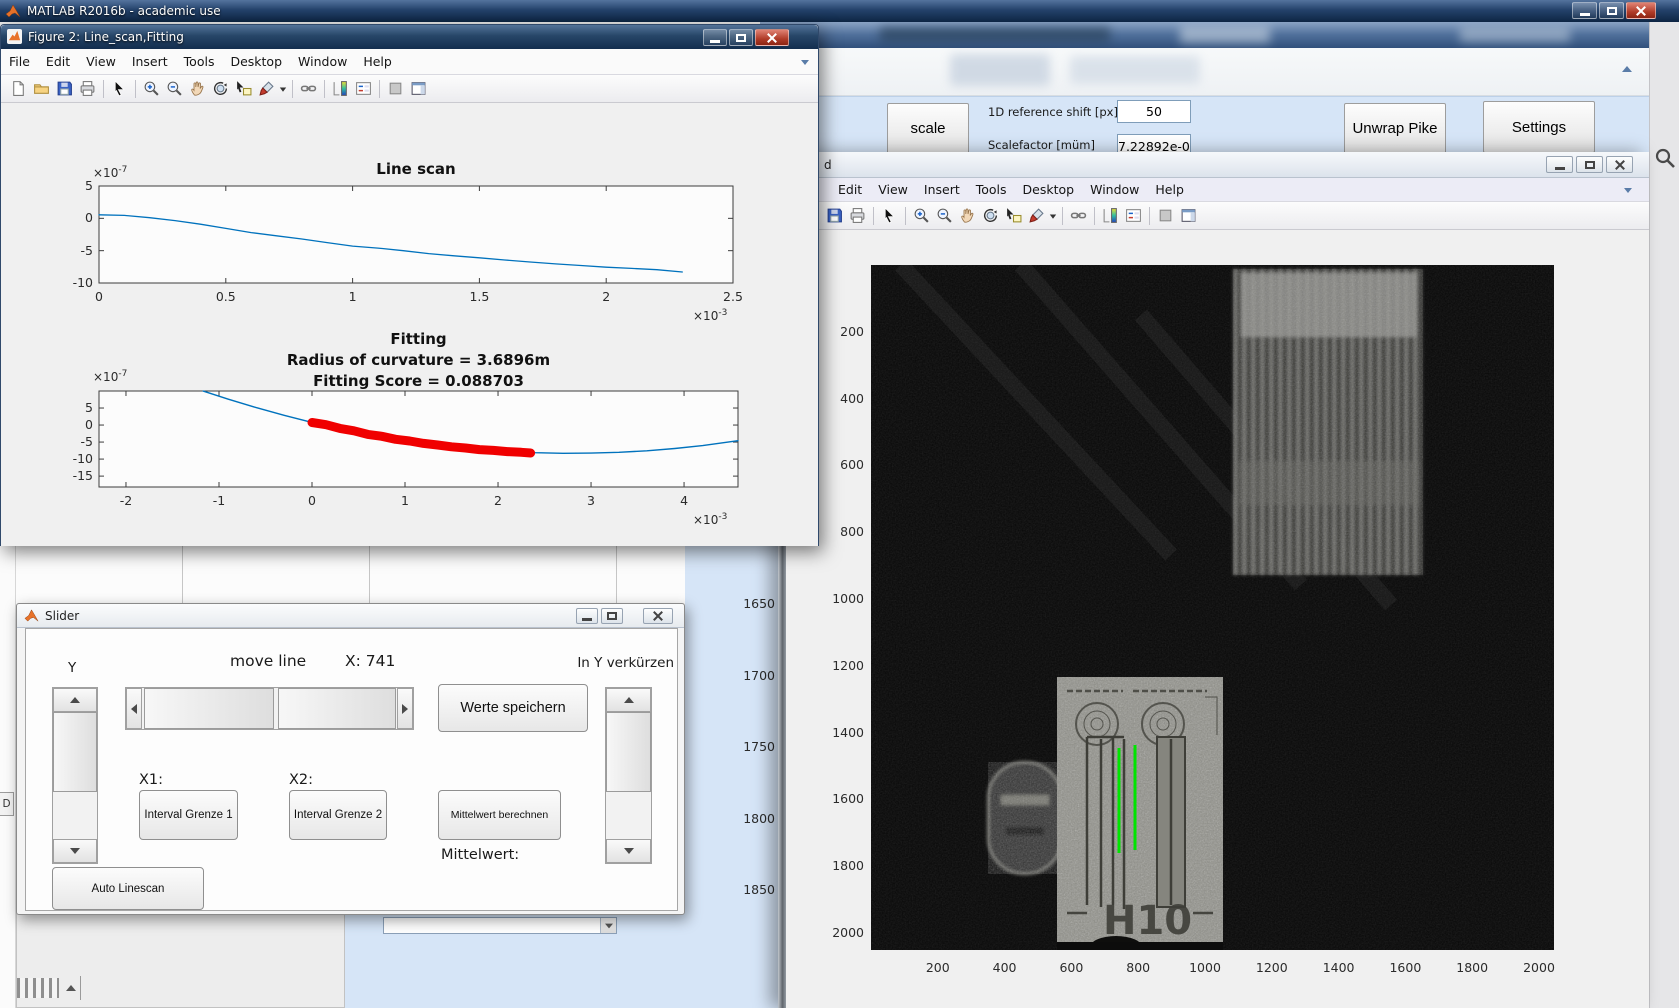  I want to click on sidebar-tab-d: D, so click(7, 804).